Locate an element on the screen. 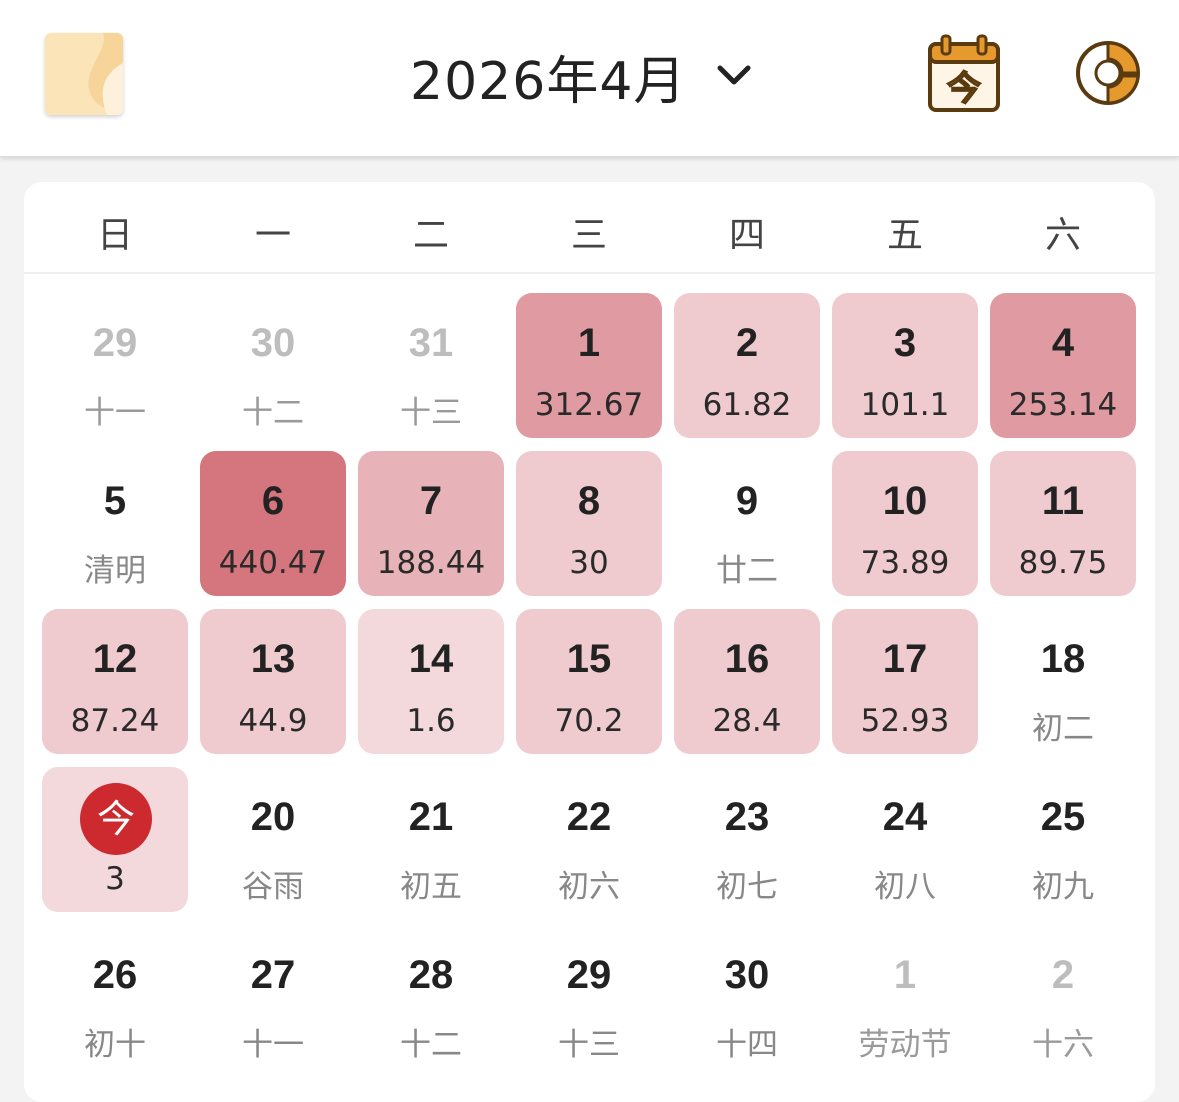 The width and height of the screenshot is (1179, 1102). lunar-date: 初七 is located at coordinates (747, 887).